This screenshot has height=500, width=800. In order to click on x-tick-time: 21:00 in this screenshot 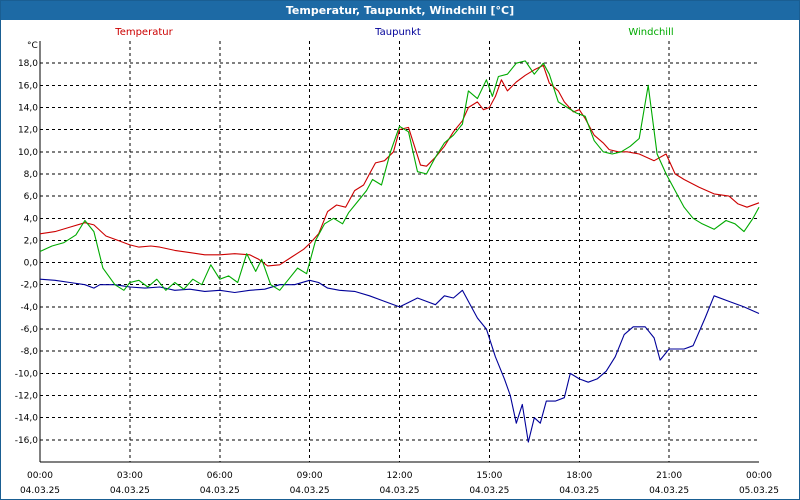, I will do `click(669, 476)`.